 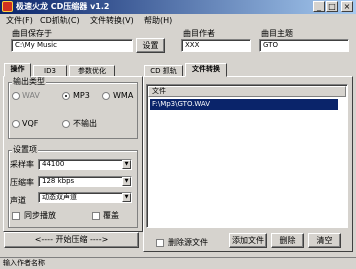 What do you see at coordinates (160, 243) in the screenshot?
I see `delete-source-checkbox` at bounding box center [160, 243].